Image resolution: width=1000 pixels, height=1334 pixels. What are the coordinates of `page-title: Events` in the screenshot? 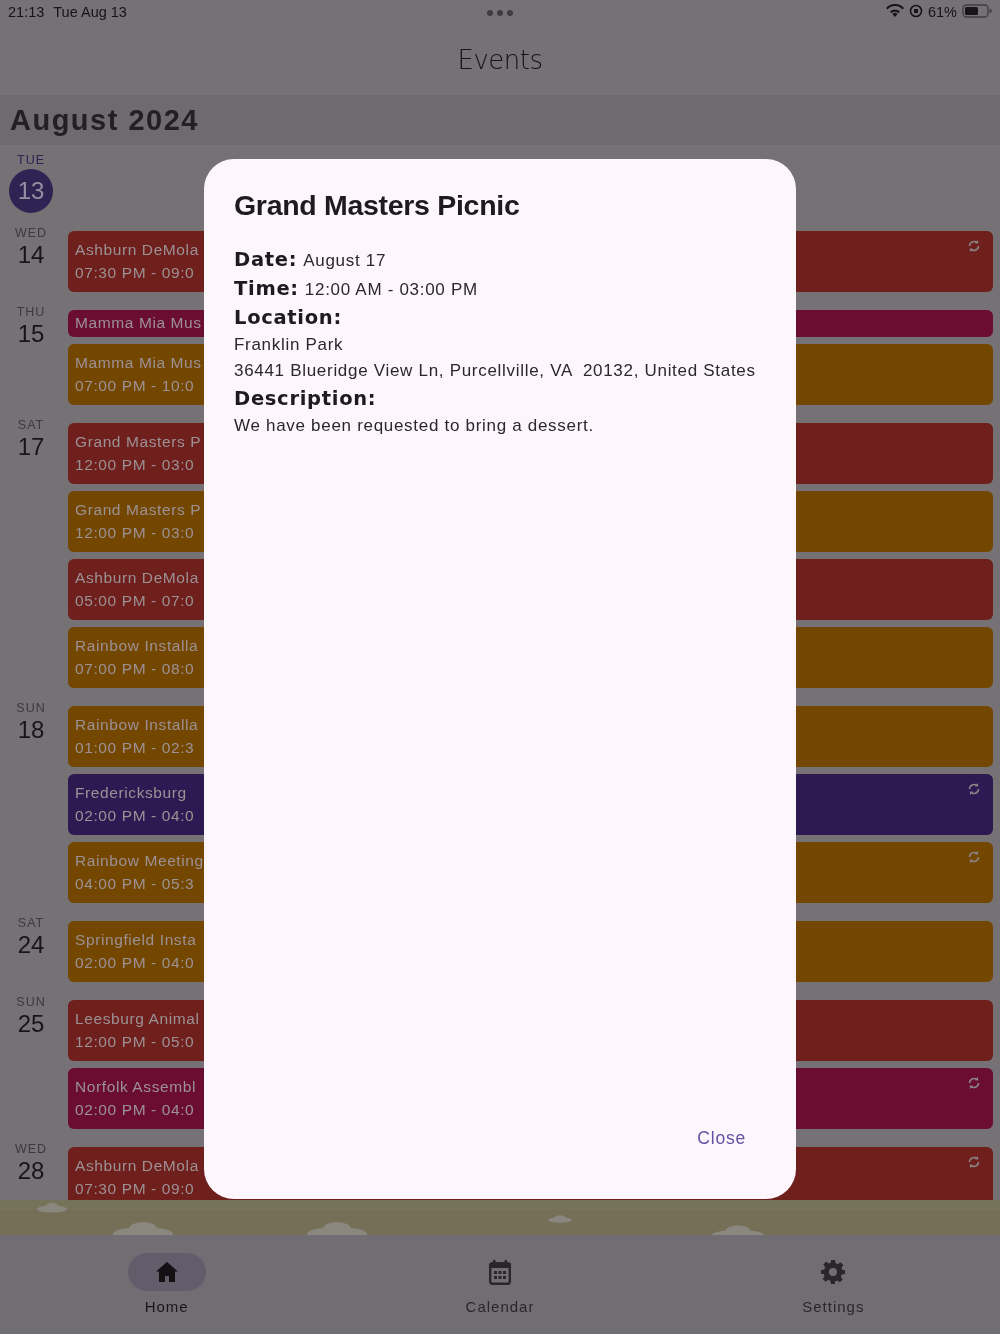 It's located at (500, 59).